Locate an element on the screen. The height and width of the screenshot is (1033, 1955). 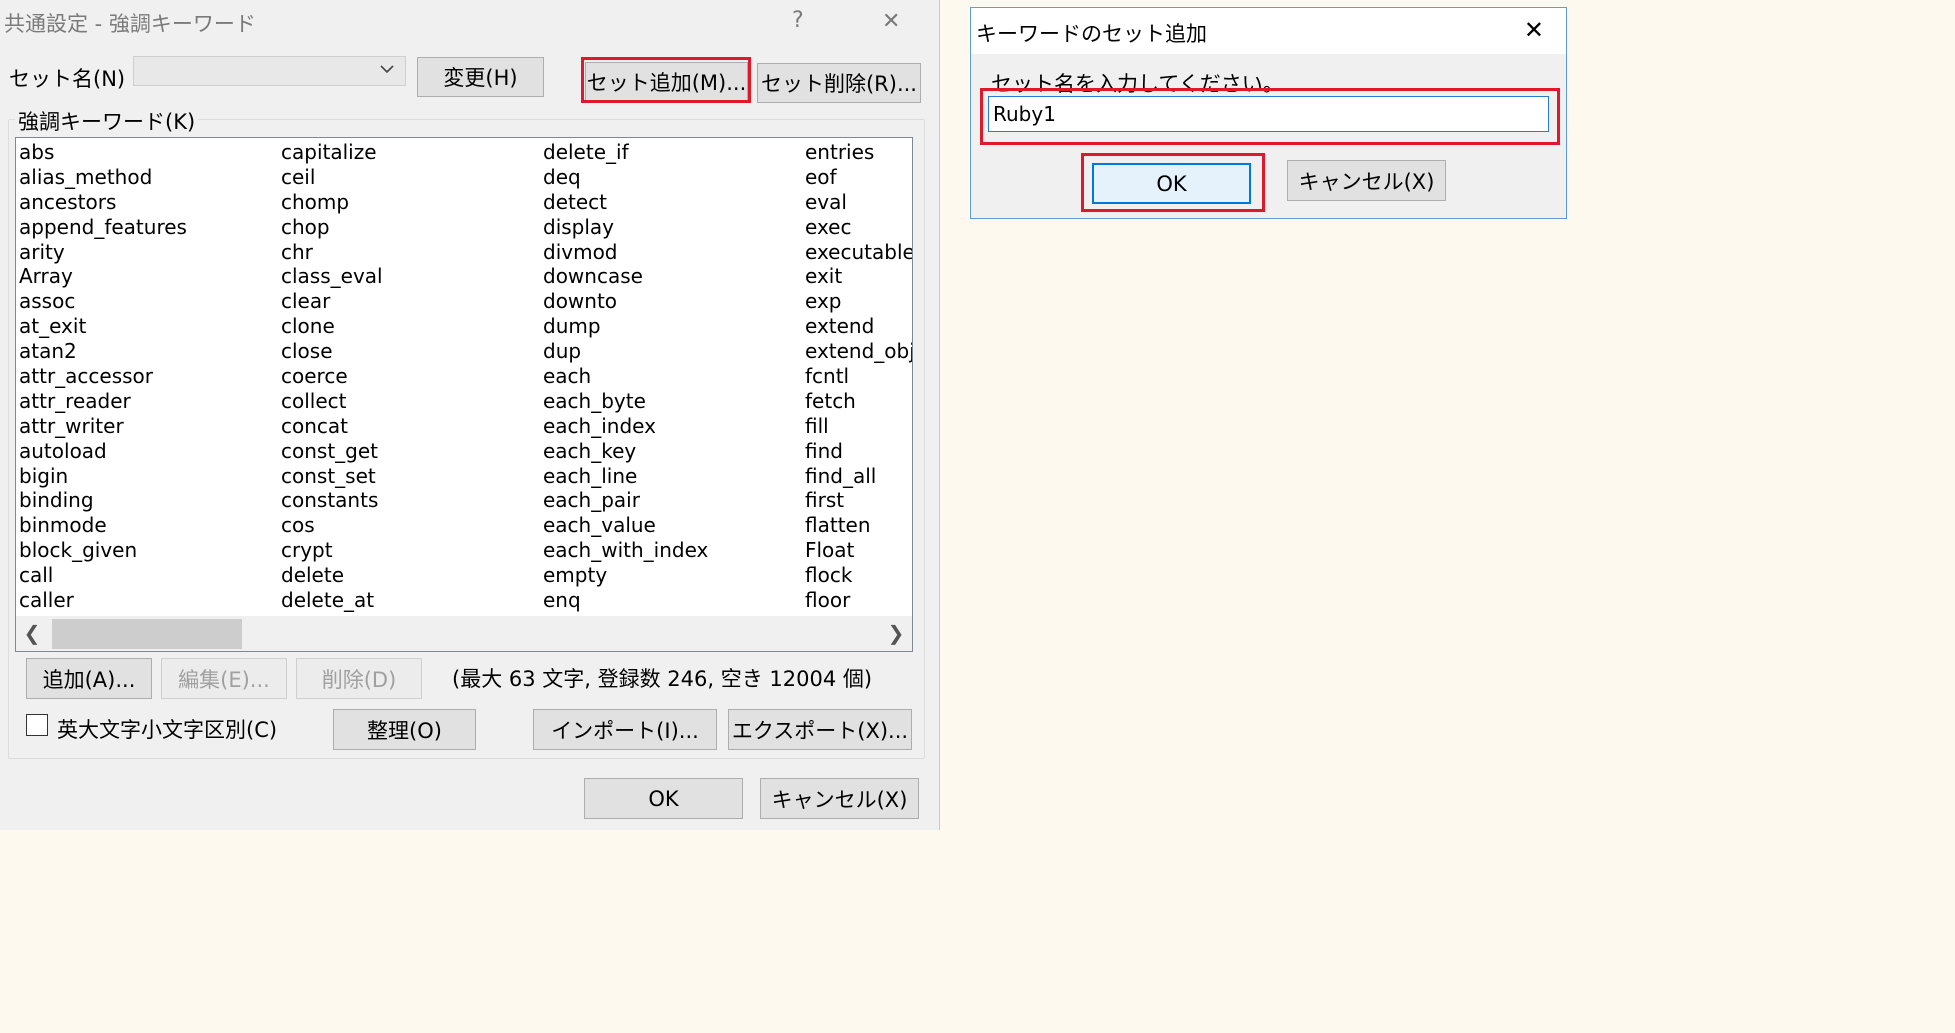
keyword-item: Array is located at coordinates (103, 276).